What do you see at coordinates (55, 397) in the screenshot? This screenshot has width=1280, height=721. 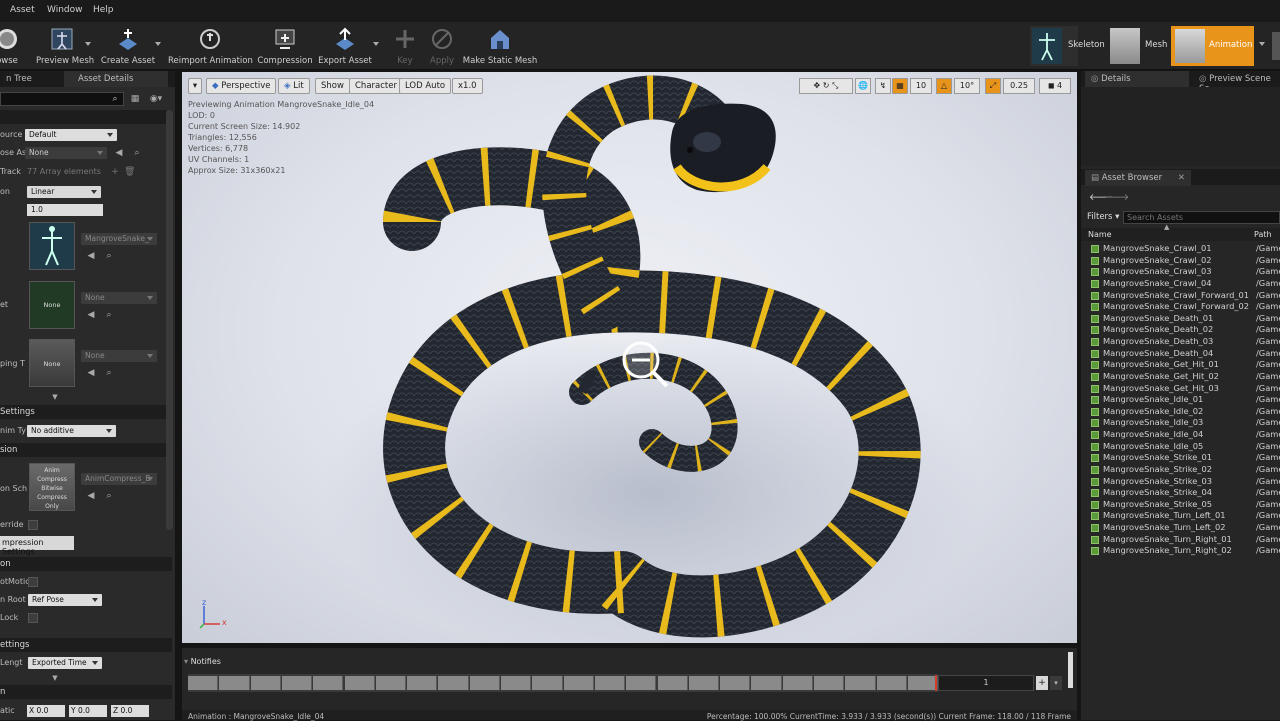 I see `expand-icon: ▼` at bounding box center [55, 397].